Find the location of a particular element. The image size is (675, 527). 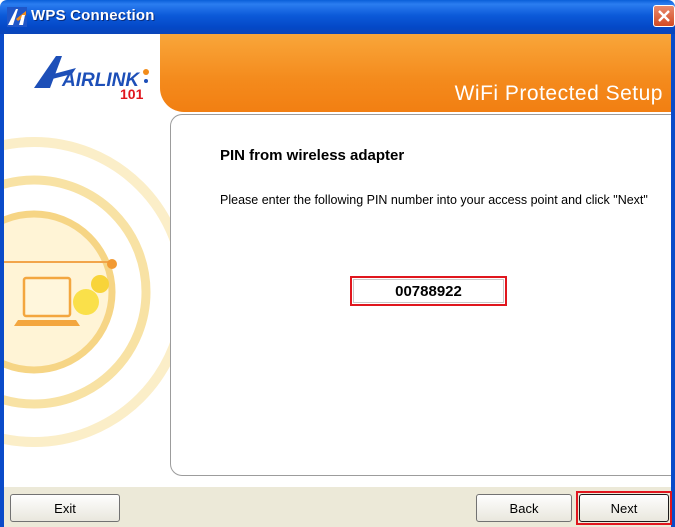

title-bar: WPS Connection is located at coordinates (337, 17).